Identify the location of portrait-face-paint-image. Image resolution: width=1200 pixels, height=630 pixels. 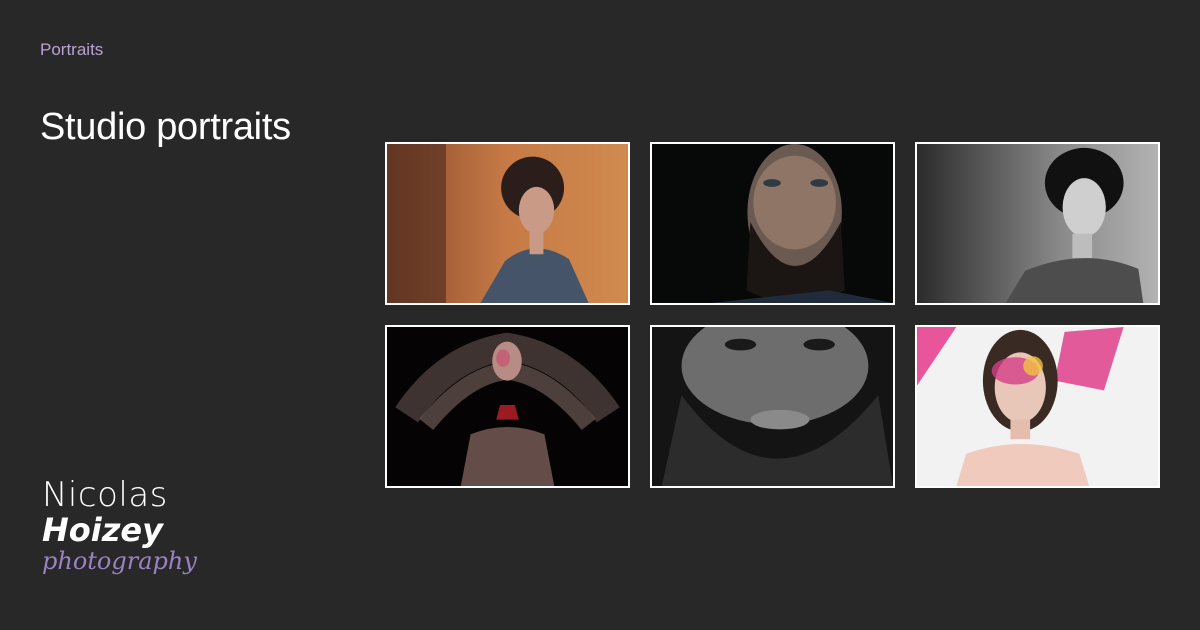
(1037, 406).